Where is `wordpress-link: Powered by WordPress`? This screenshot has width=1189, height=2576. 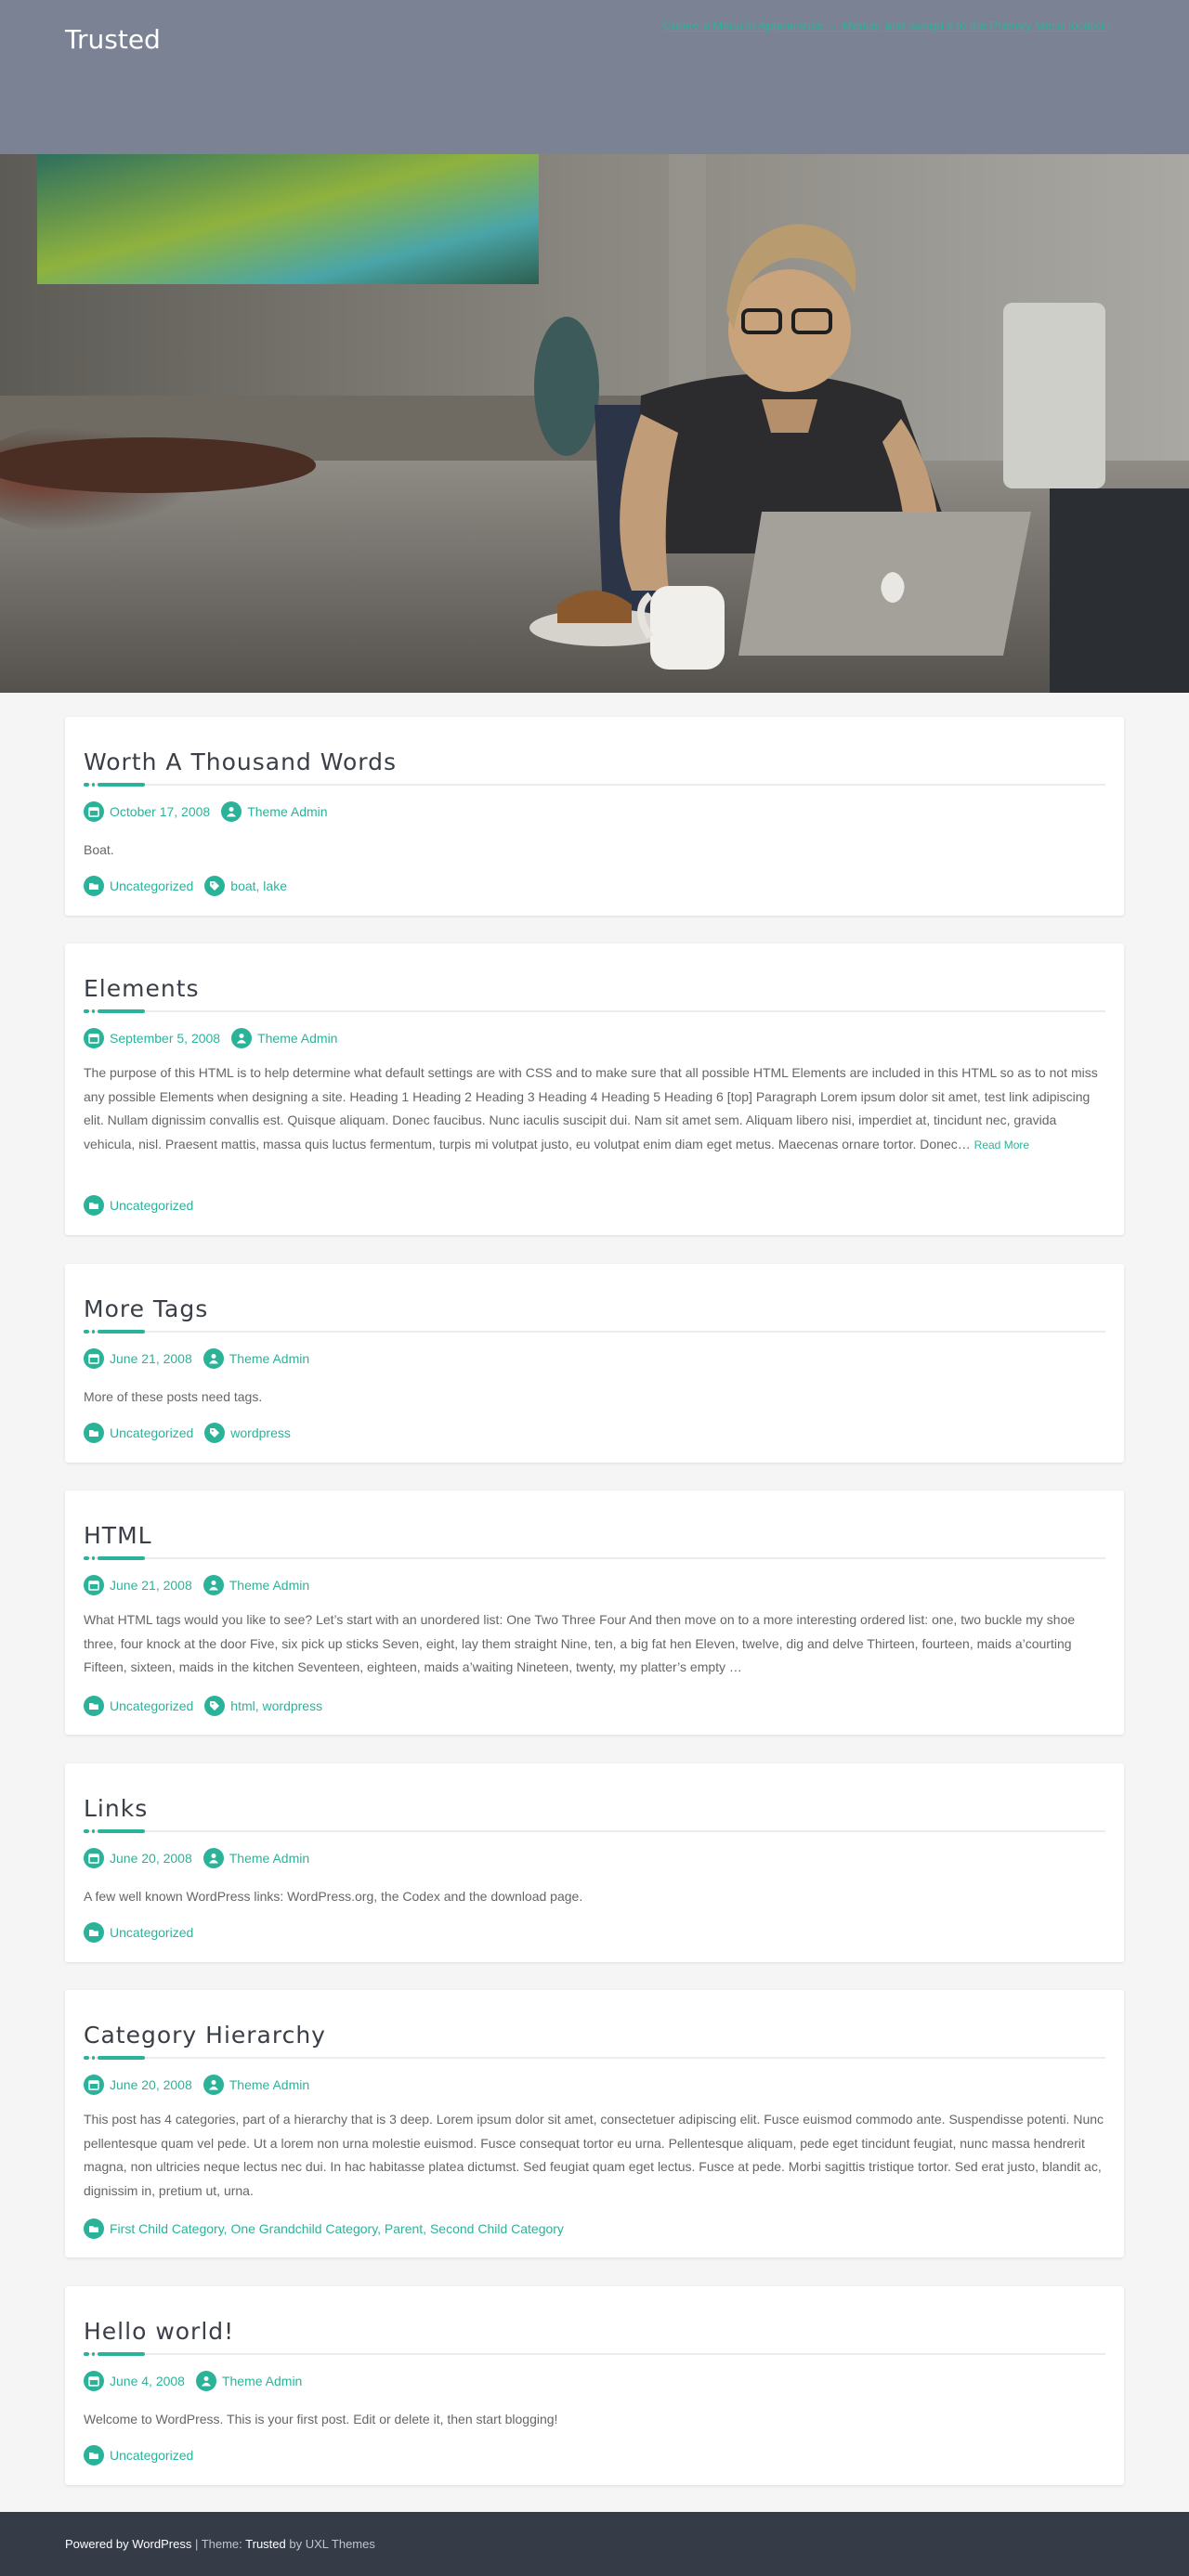 wordpress-link: Powered by WordPress is located at coordinates (128, 2544).